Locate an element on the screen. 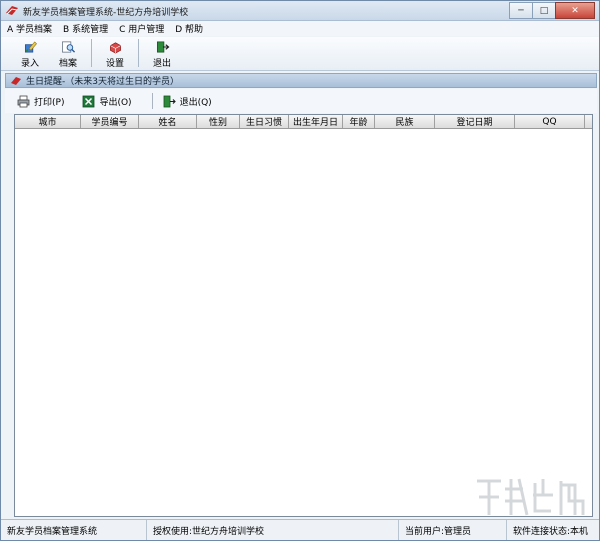 This screenshot has width=600, height=541. column-header-qq: QQ is located at coordinates (550, 121).